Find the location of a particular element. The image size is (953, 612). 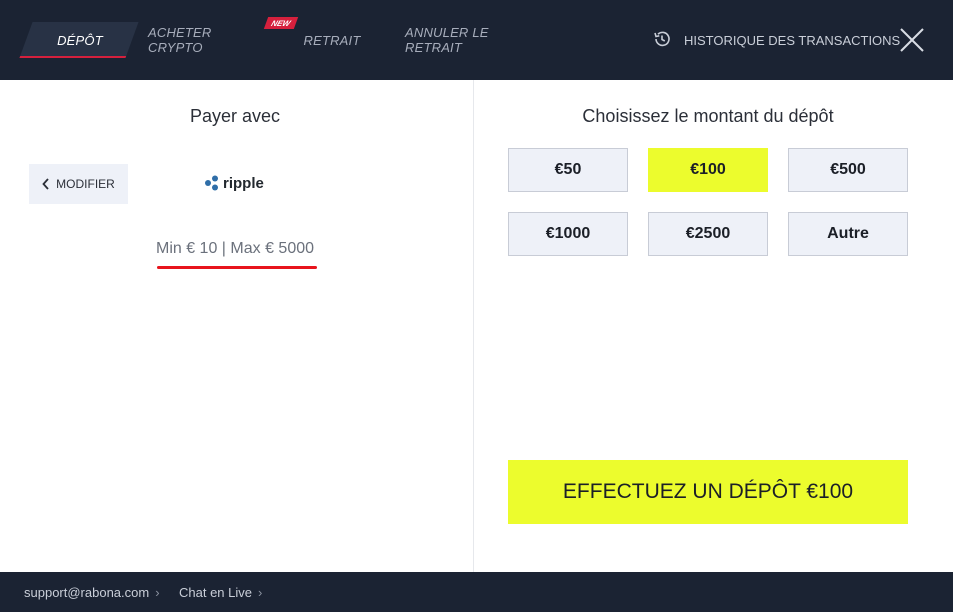

ripple-logo: ripple is located at coordinates (234, 183).